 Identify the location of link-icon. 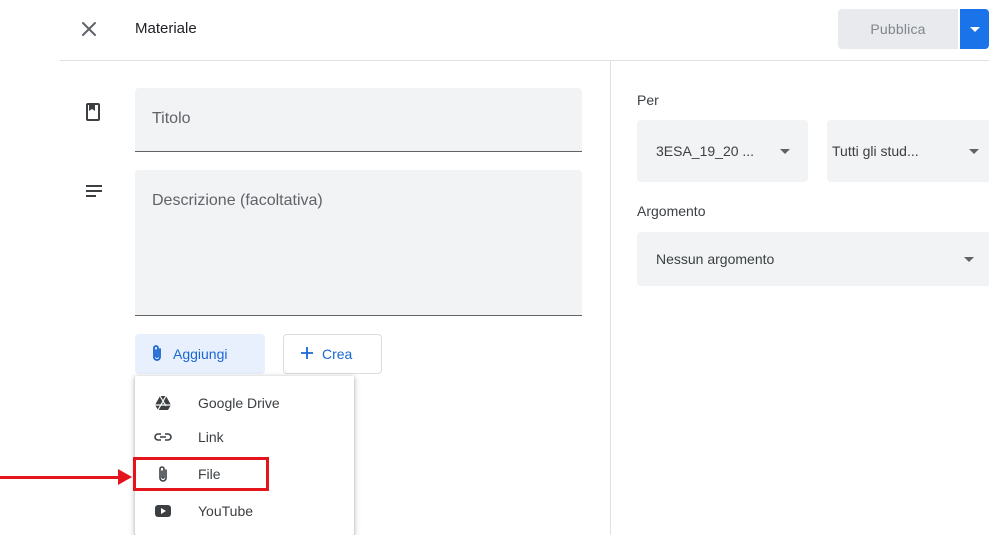
(163, 437).